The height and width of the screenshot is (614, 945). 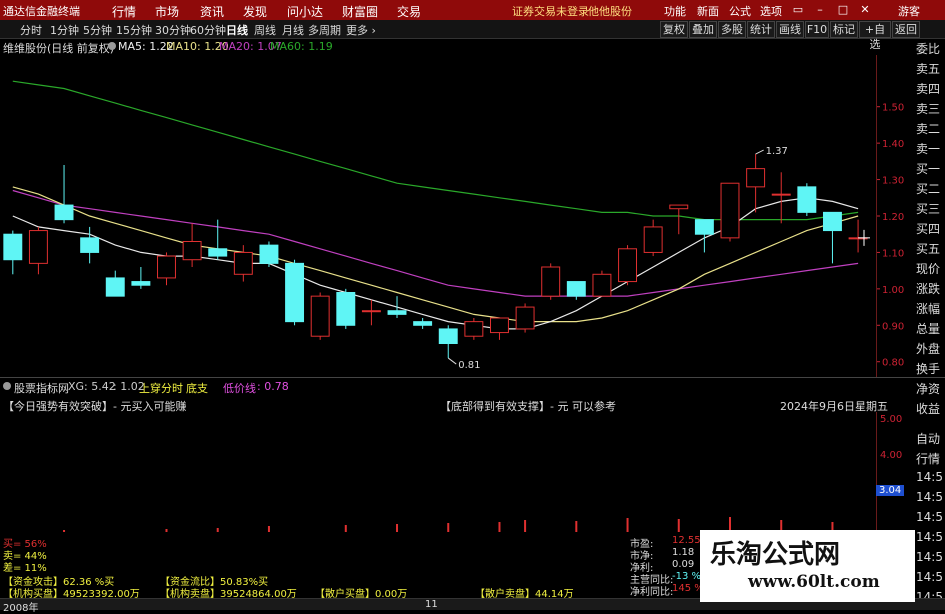 I want to click on order-book-label: 卖二, so click(x=928, y=129).